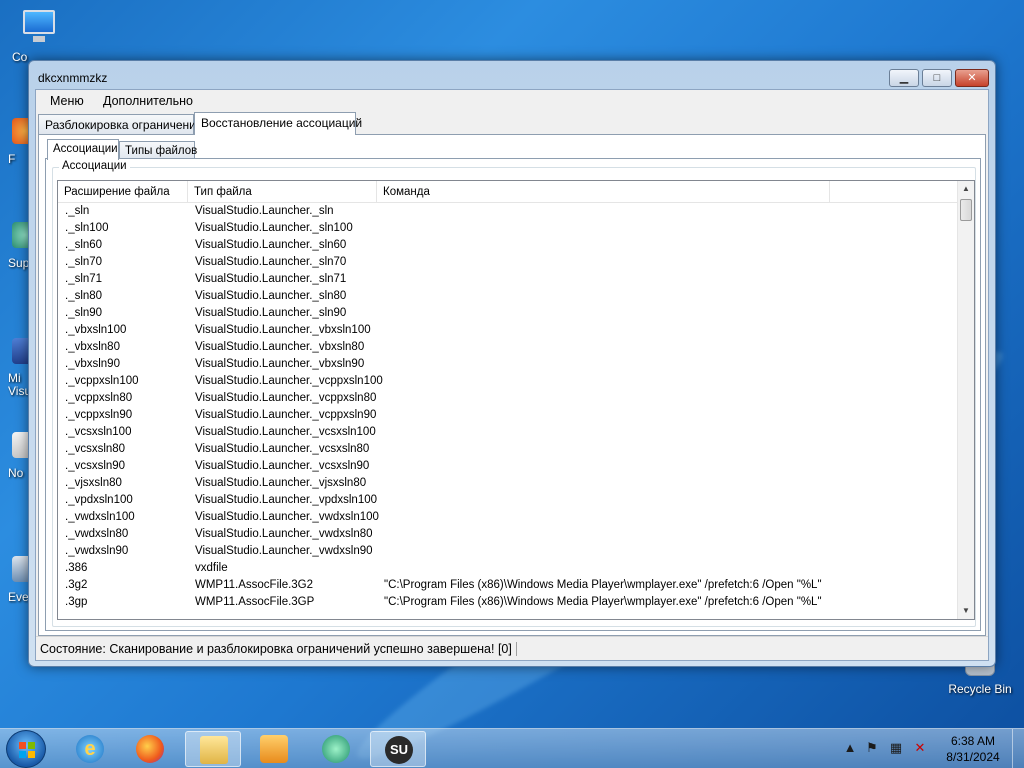 This screenshot has width=1024, height=768. Describe the element at coordinates (280, 364) in the screenshot. I see `cell-file-type: VisualStudio.Launcher._vbxsln90` at that location.